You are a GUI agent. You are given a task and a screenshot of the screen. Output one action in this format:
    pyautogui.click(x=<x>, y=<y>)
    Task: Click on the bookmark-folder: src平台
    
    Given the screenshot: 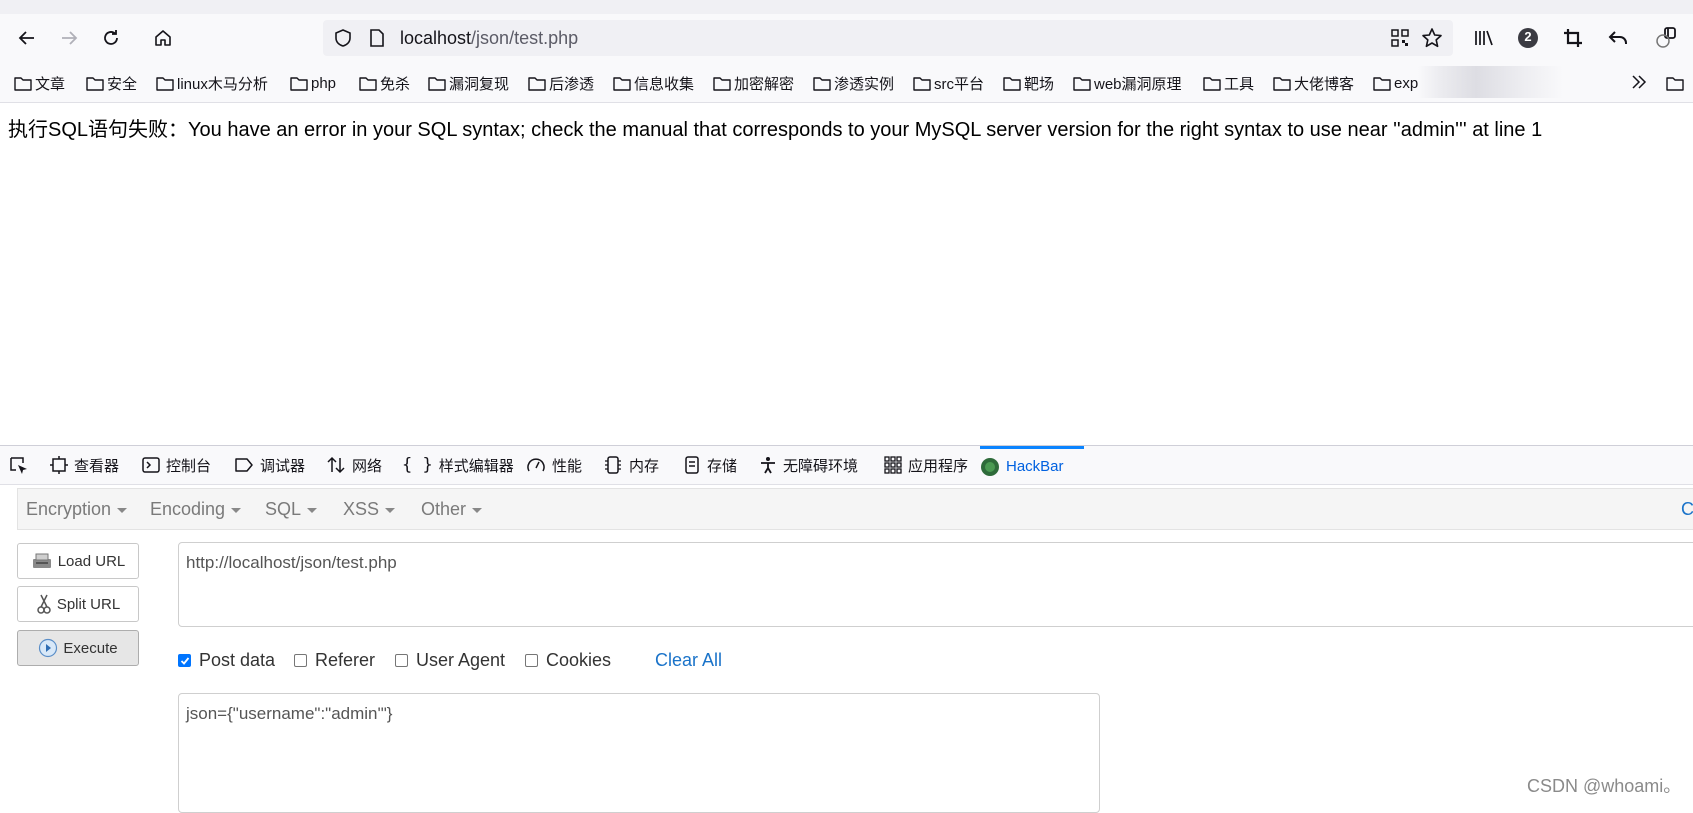 What is the action you would take?
    pyautogui.click(x=948, y=83)
    